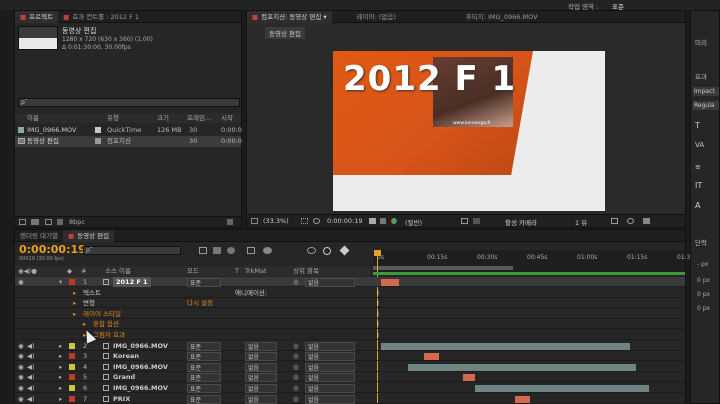 The height and width of the screenshot is (404, 720). What do you see at coordinates (113, 118) in the screenshot?
I see `col-type: 유형` at bounding box center [113, 118].